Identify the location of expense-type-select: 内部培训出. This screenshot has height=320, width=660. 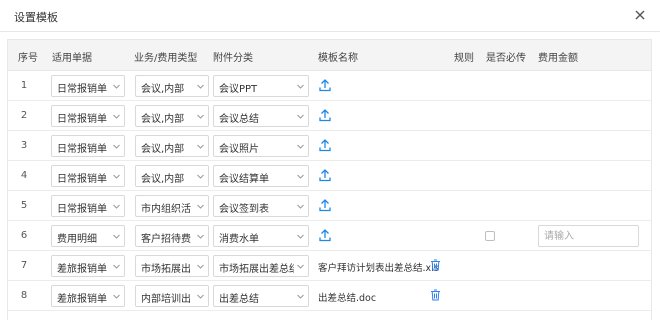
(172, 296).